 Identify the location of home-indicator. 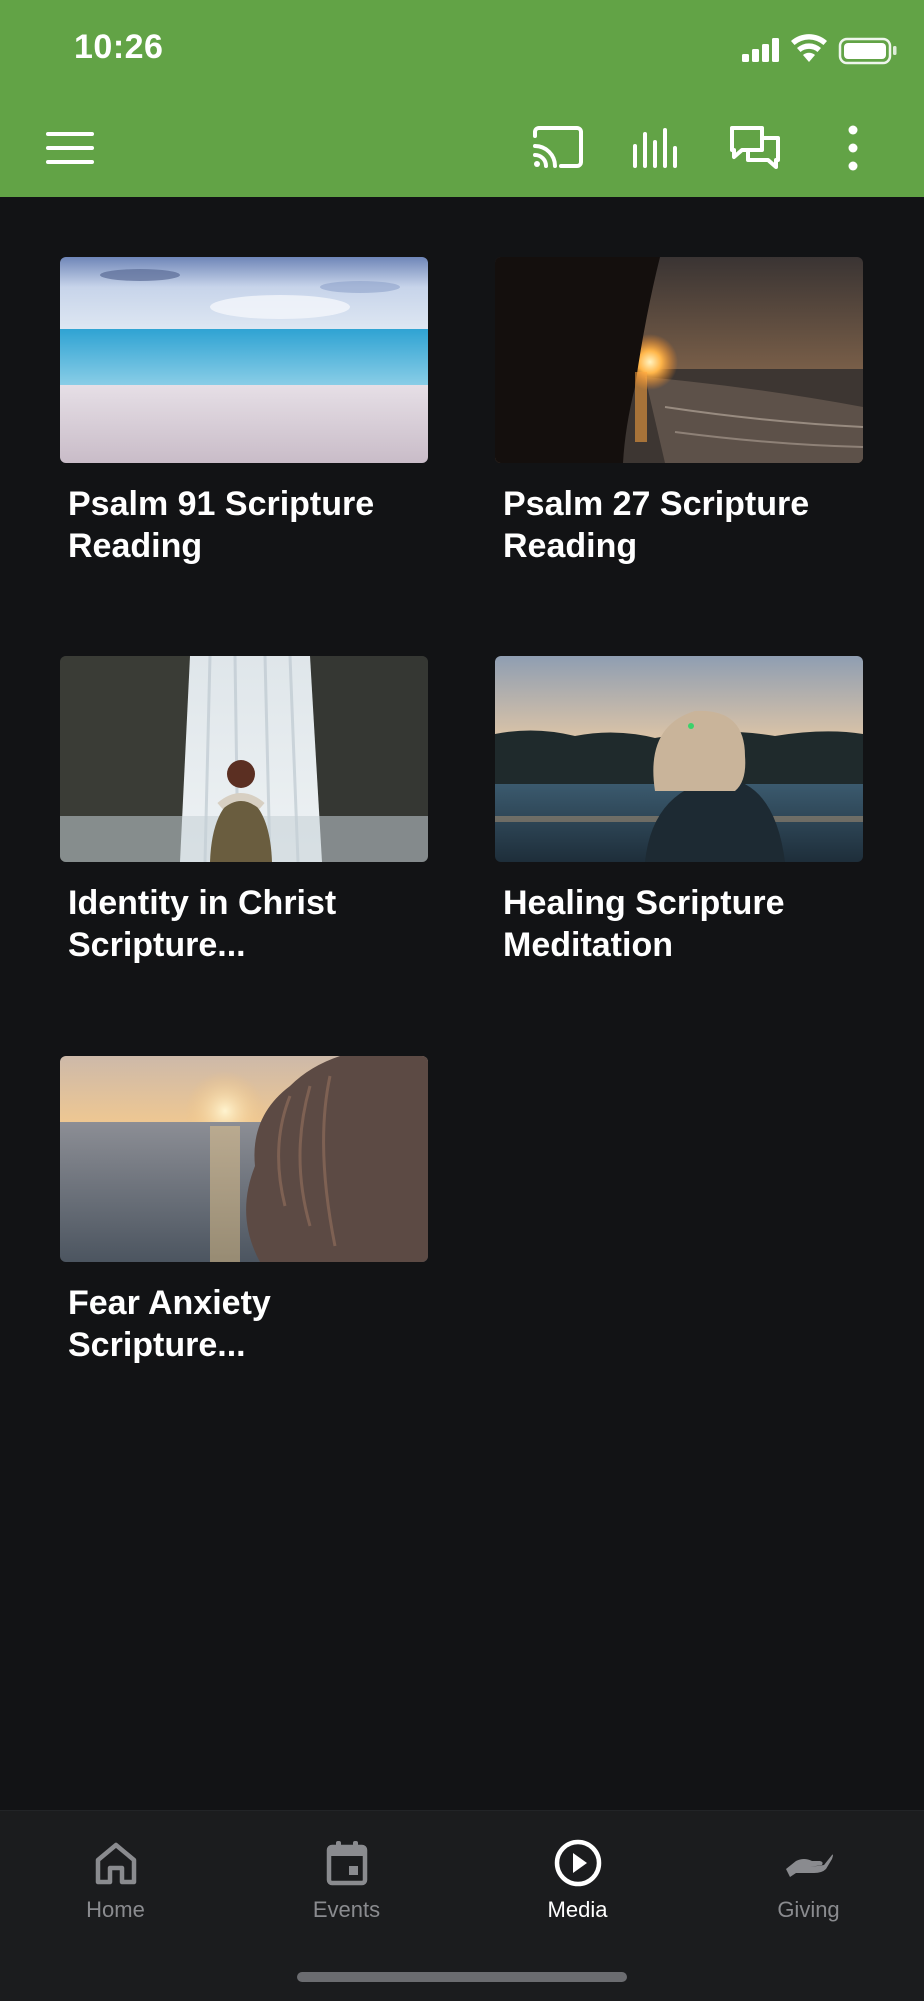
(462, 1977).